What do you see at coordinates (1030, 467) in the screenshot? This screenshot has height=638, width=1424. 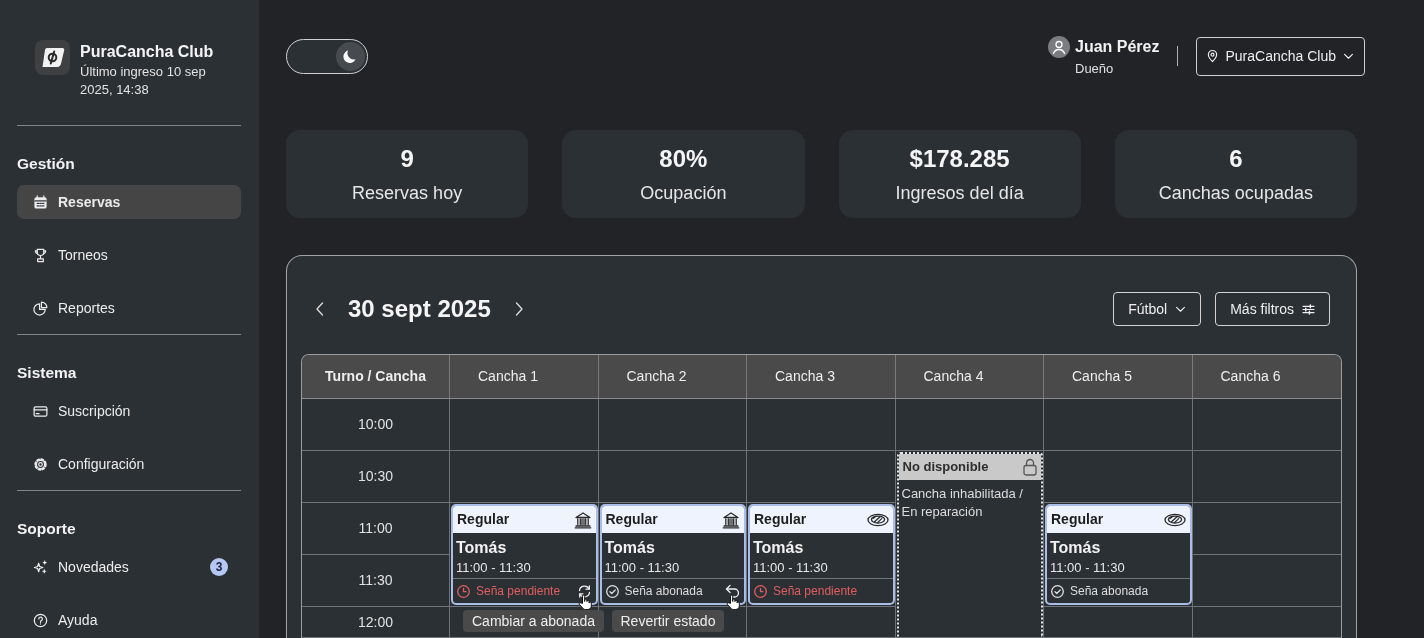 I see `lock-icon` at bounding box center [1030, 467].